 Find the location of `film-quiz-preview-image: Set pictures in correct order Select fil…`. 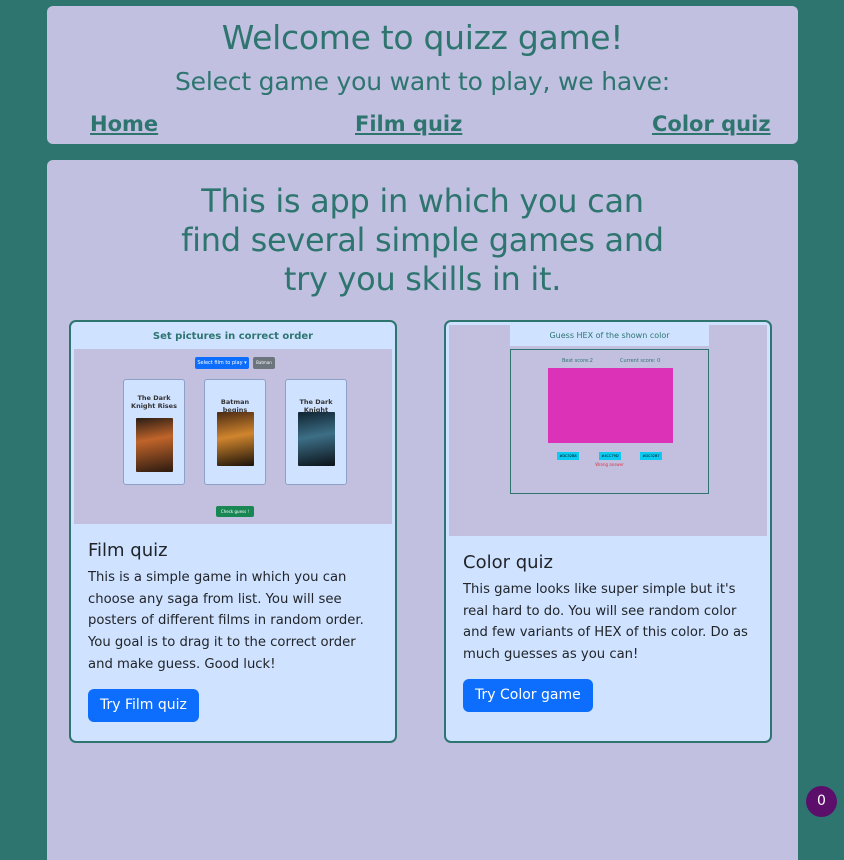

film-quiz-preview-image: Set pictures in correct order Select fil… is located at coordinates (233, 424).